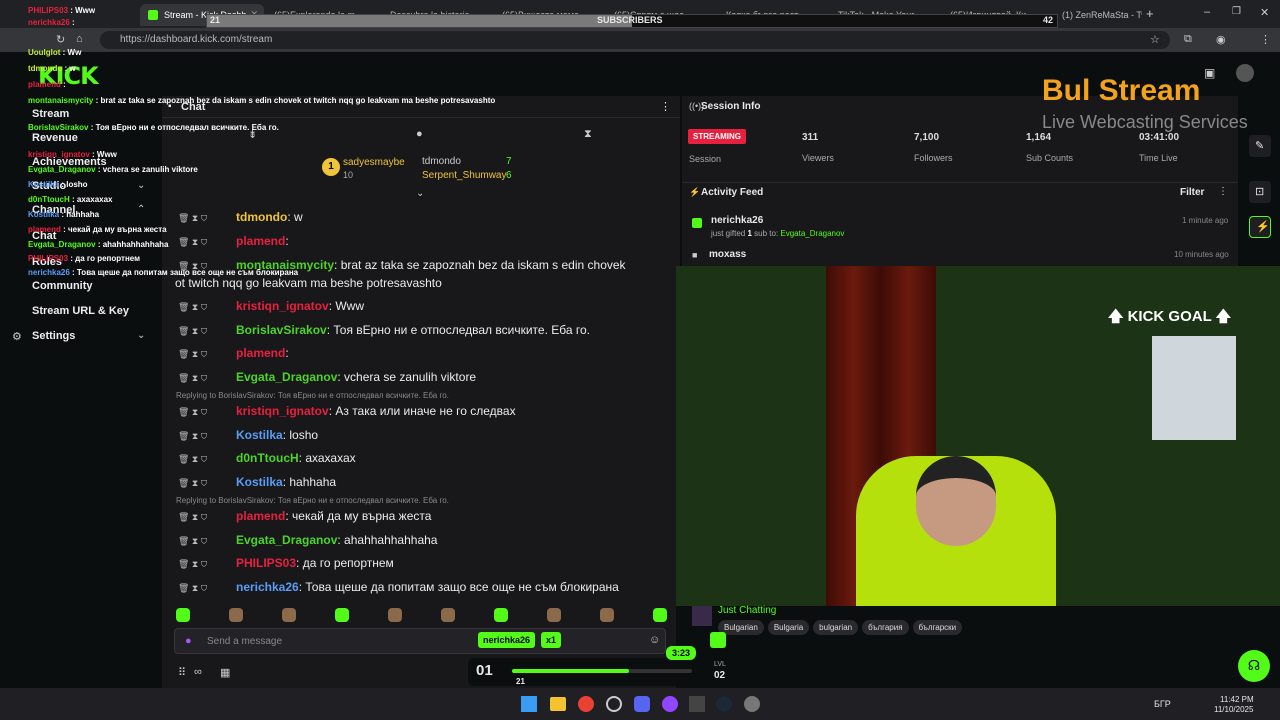 The height and width of the screenshot is (720, 1280). What do you see at coordinates (642, 704) in the screenshot?
I see `discord-icon` at bounding box center [642, 704].